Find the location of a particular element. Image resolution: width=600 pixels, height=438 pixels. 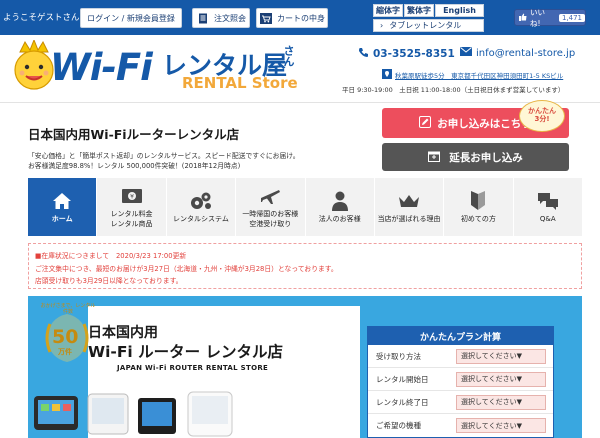

phone-contact: 03-3525-8351 is located at coordinates (406, 54).